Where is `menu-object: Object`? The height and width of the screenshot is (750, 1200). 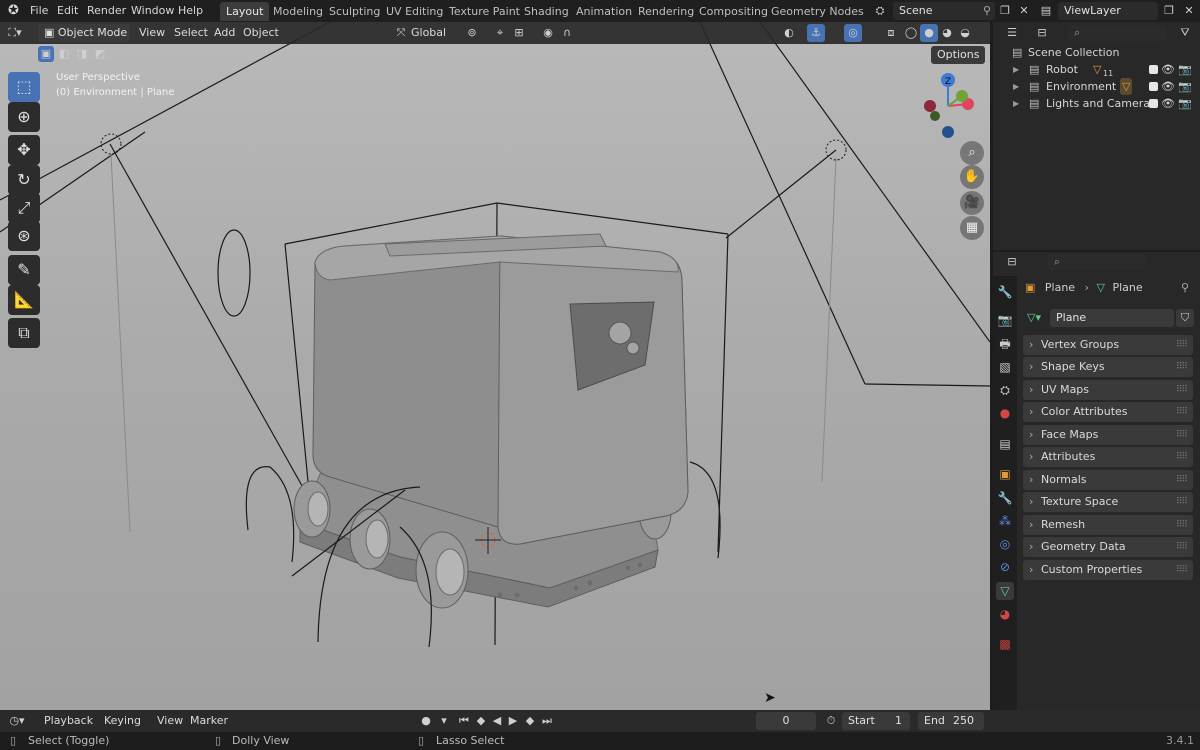
menu-object: Object is located at coordinates (261, 33).